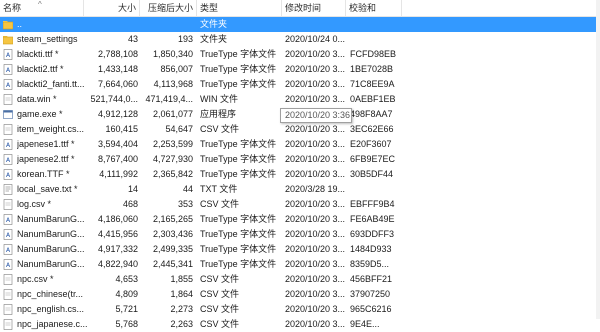 This screenshot has width=600, height=332. What do you see at coordinates (372, 69) in the screenshot?
I see `file-crc: 1BE7028B` at bounding box center [372, 69].